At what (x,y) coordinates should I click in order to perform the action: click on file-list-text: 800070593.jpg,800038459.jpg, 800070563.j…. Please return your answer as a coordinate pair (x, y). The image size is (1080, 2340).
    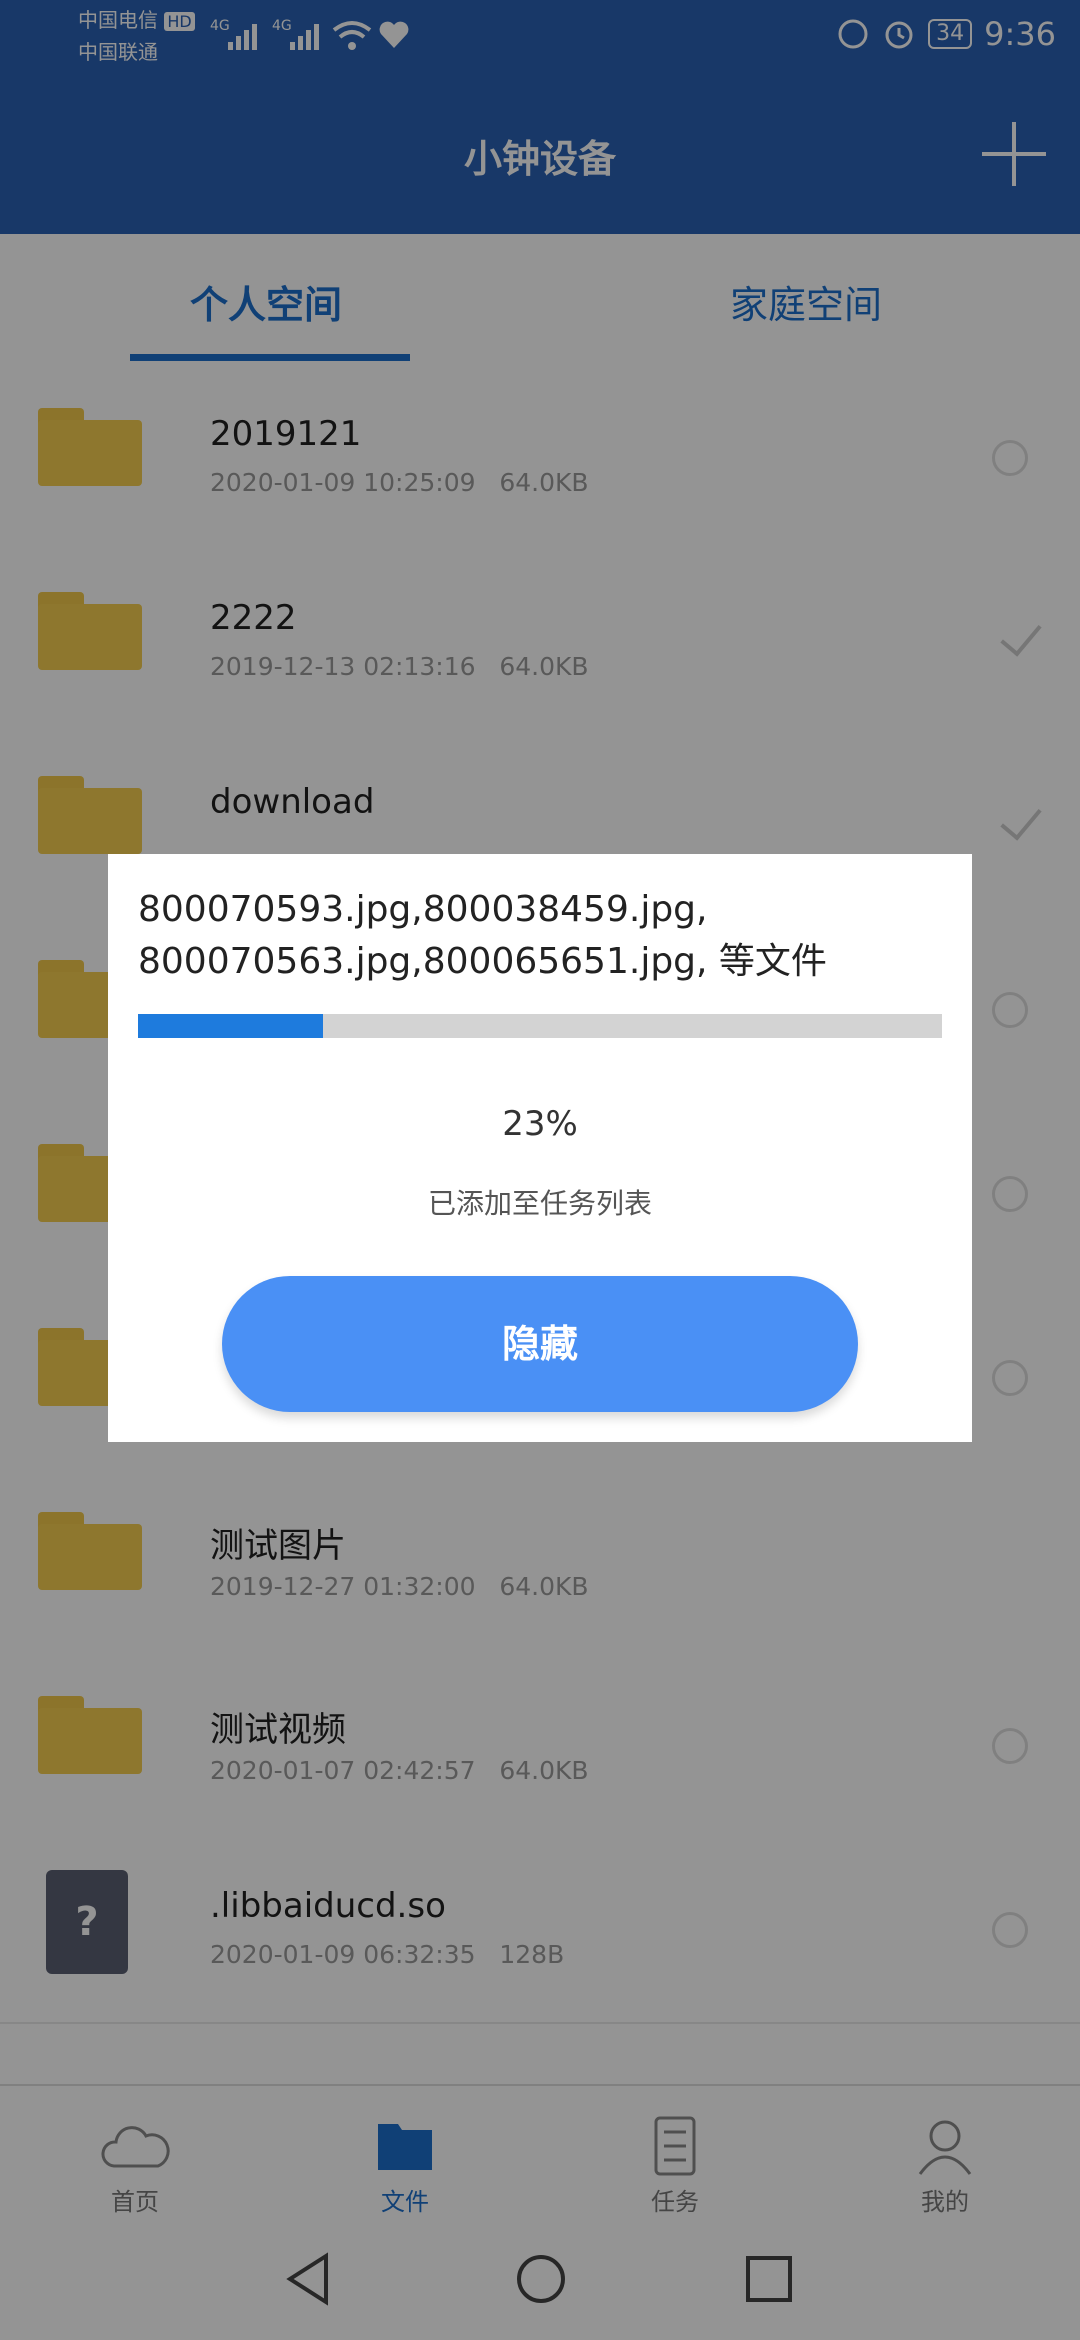
    Looking at the image, I should click on (538, 936).